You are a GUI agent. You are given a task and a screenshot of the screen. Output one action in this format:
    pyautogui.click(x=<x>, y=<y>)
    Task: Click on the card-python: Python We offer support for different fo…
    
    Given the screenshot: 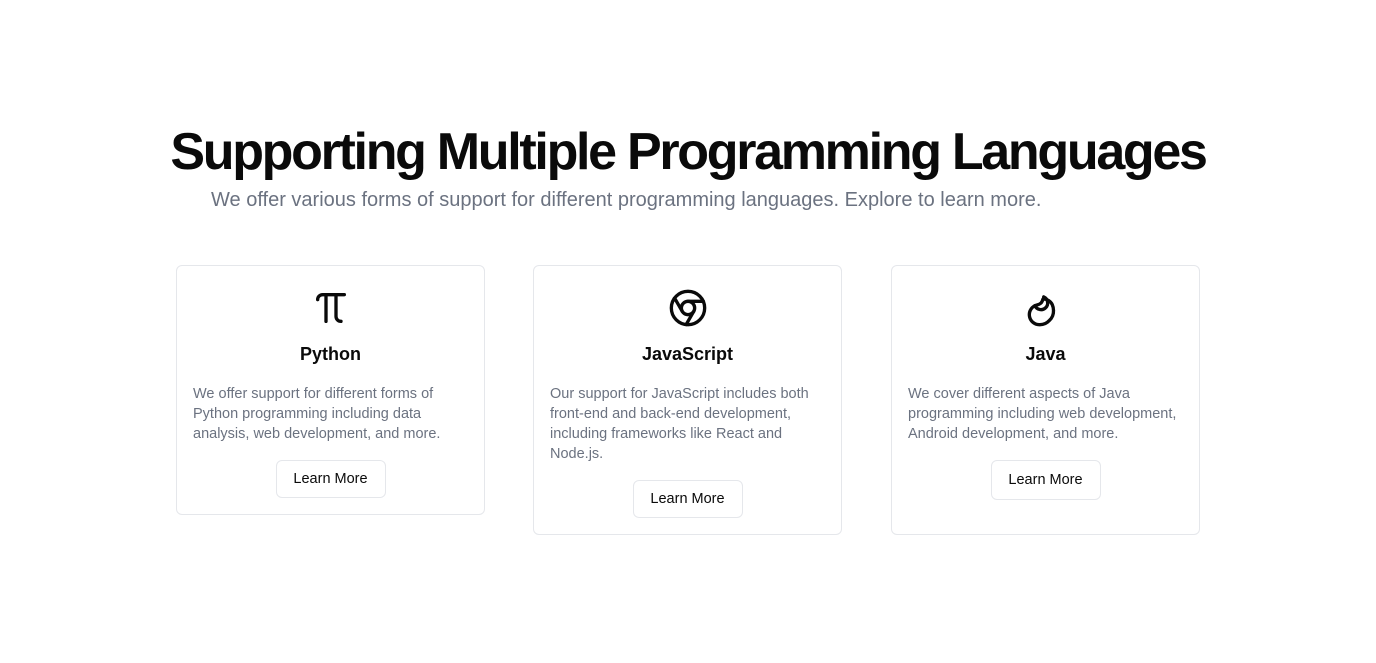 What is the action you would take?
    pyautogui.click(x=330, y=390)
    